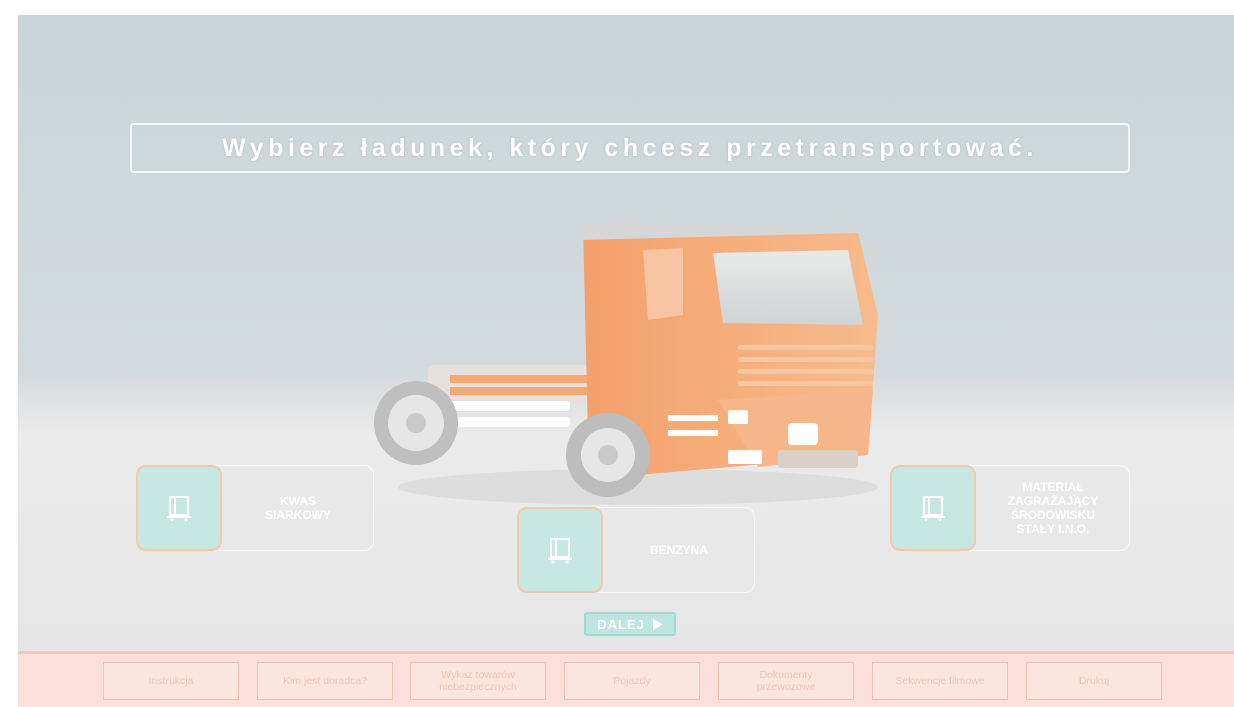 This screenshot has width=1234, height=707. I want to click on nav-advisor-button: Kim jest doradca?, so click(325, 681).